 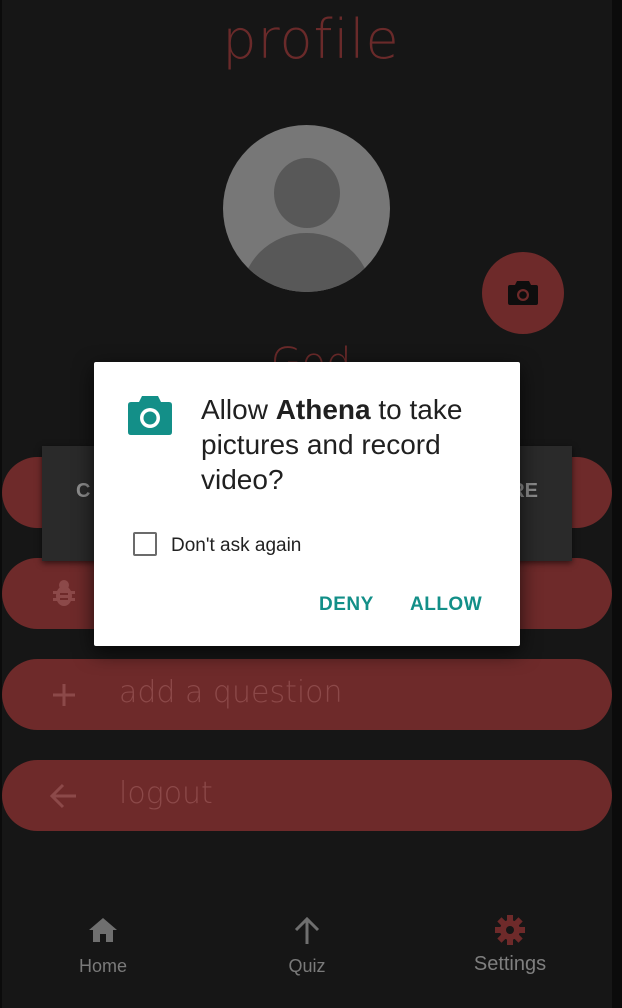 What do you see at coordinates (103, 930) in the screenshot?
I see `home-icon` at bounding box center [103, 930].